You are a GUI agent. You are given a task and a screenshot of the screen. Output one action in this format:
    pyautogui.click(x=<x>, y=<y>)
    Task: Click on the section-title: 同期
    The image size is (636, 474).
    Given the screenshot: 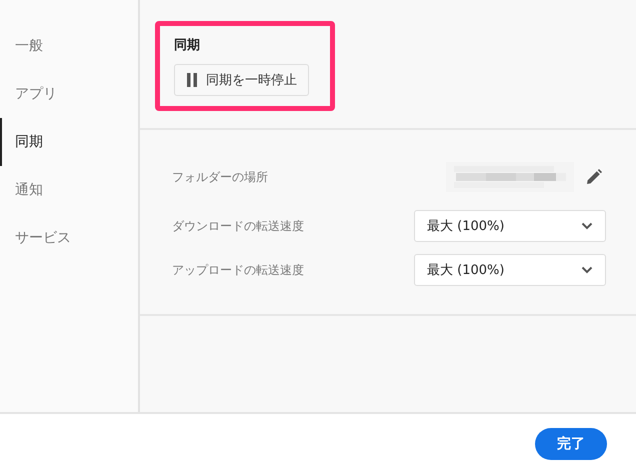 What is the action you would take?
    pyautogui.click(x=187, y=45)
    